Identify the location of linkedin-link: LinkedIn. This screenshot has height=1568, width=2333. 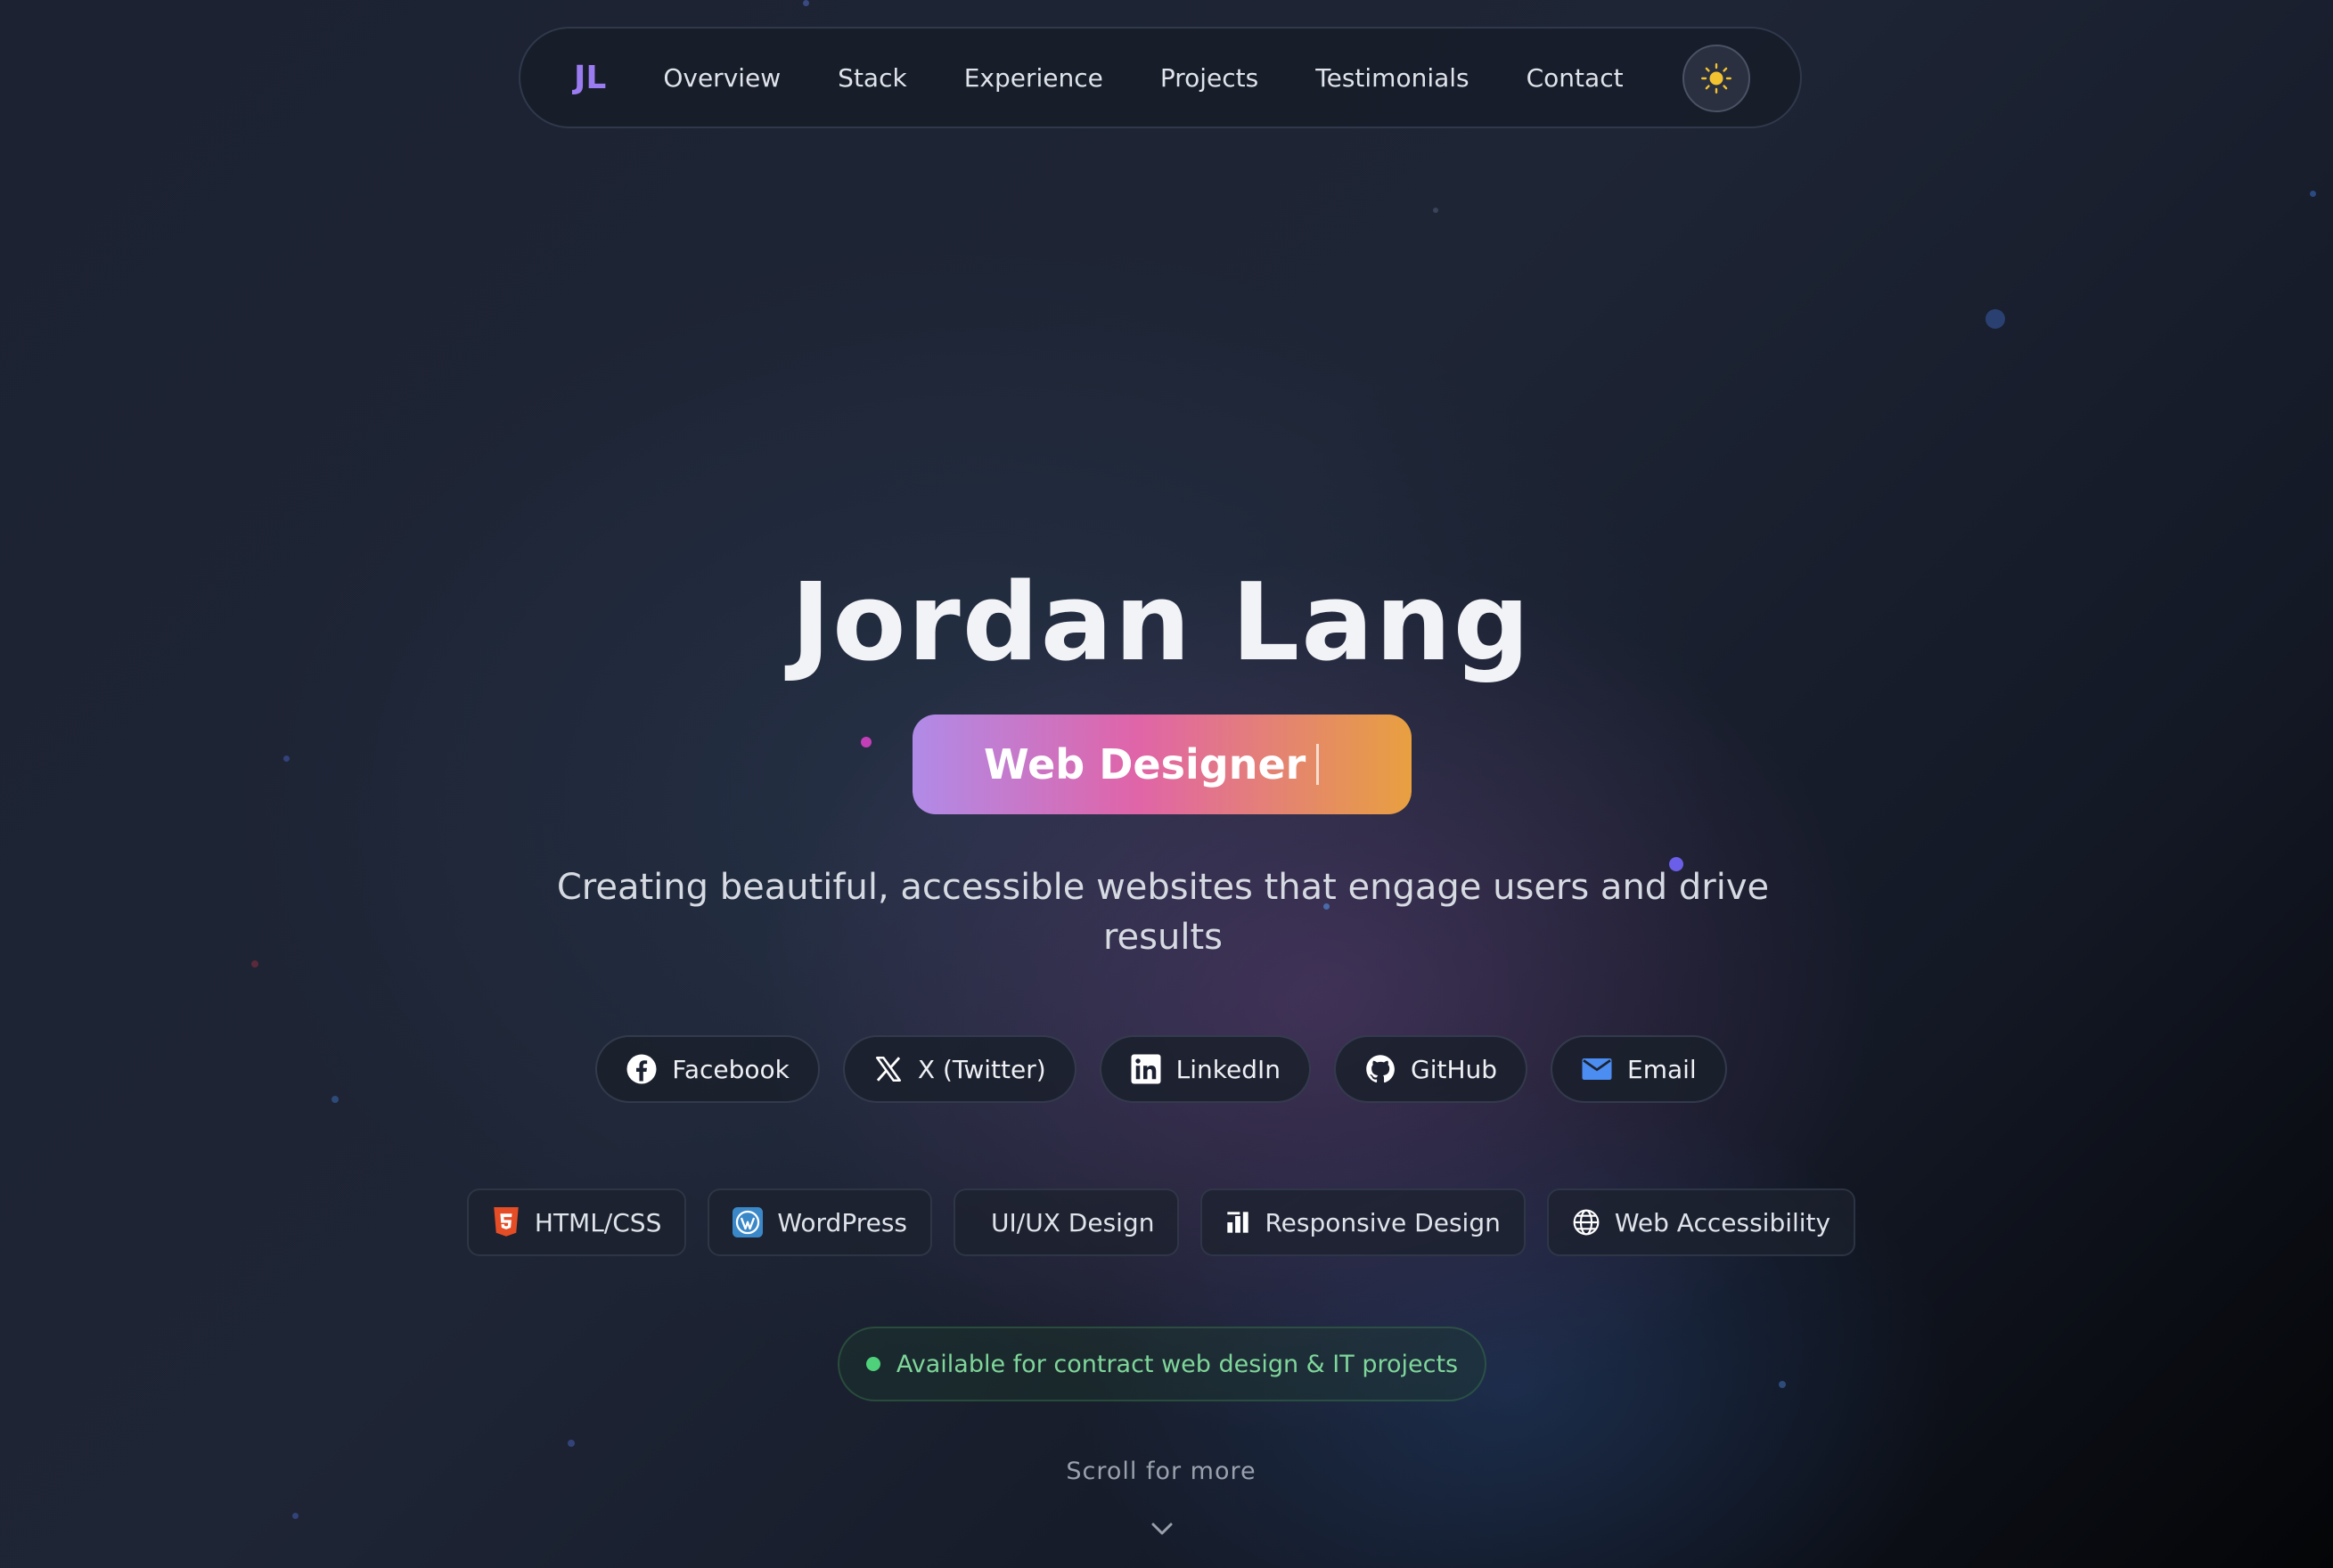
(1205, 1069).